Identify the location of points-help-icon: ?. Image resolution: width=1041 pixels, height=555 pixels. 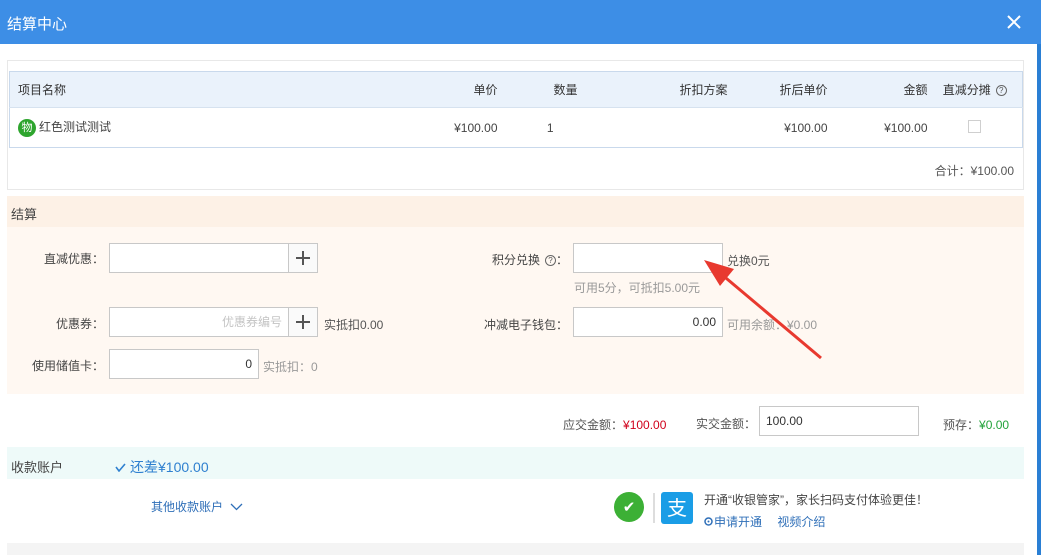
(550, 260).